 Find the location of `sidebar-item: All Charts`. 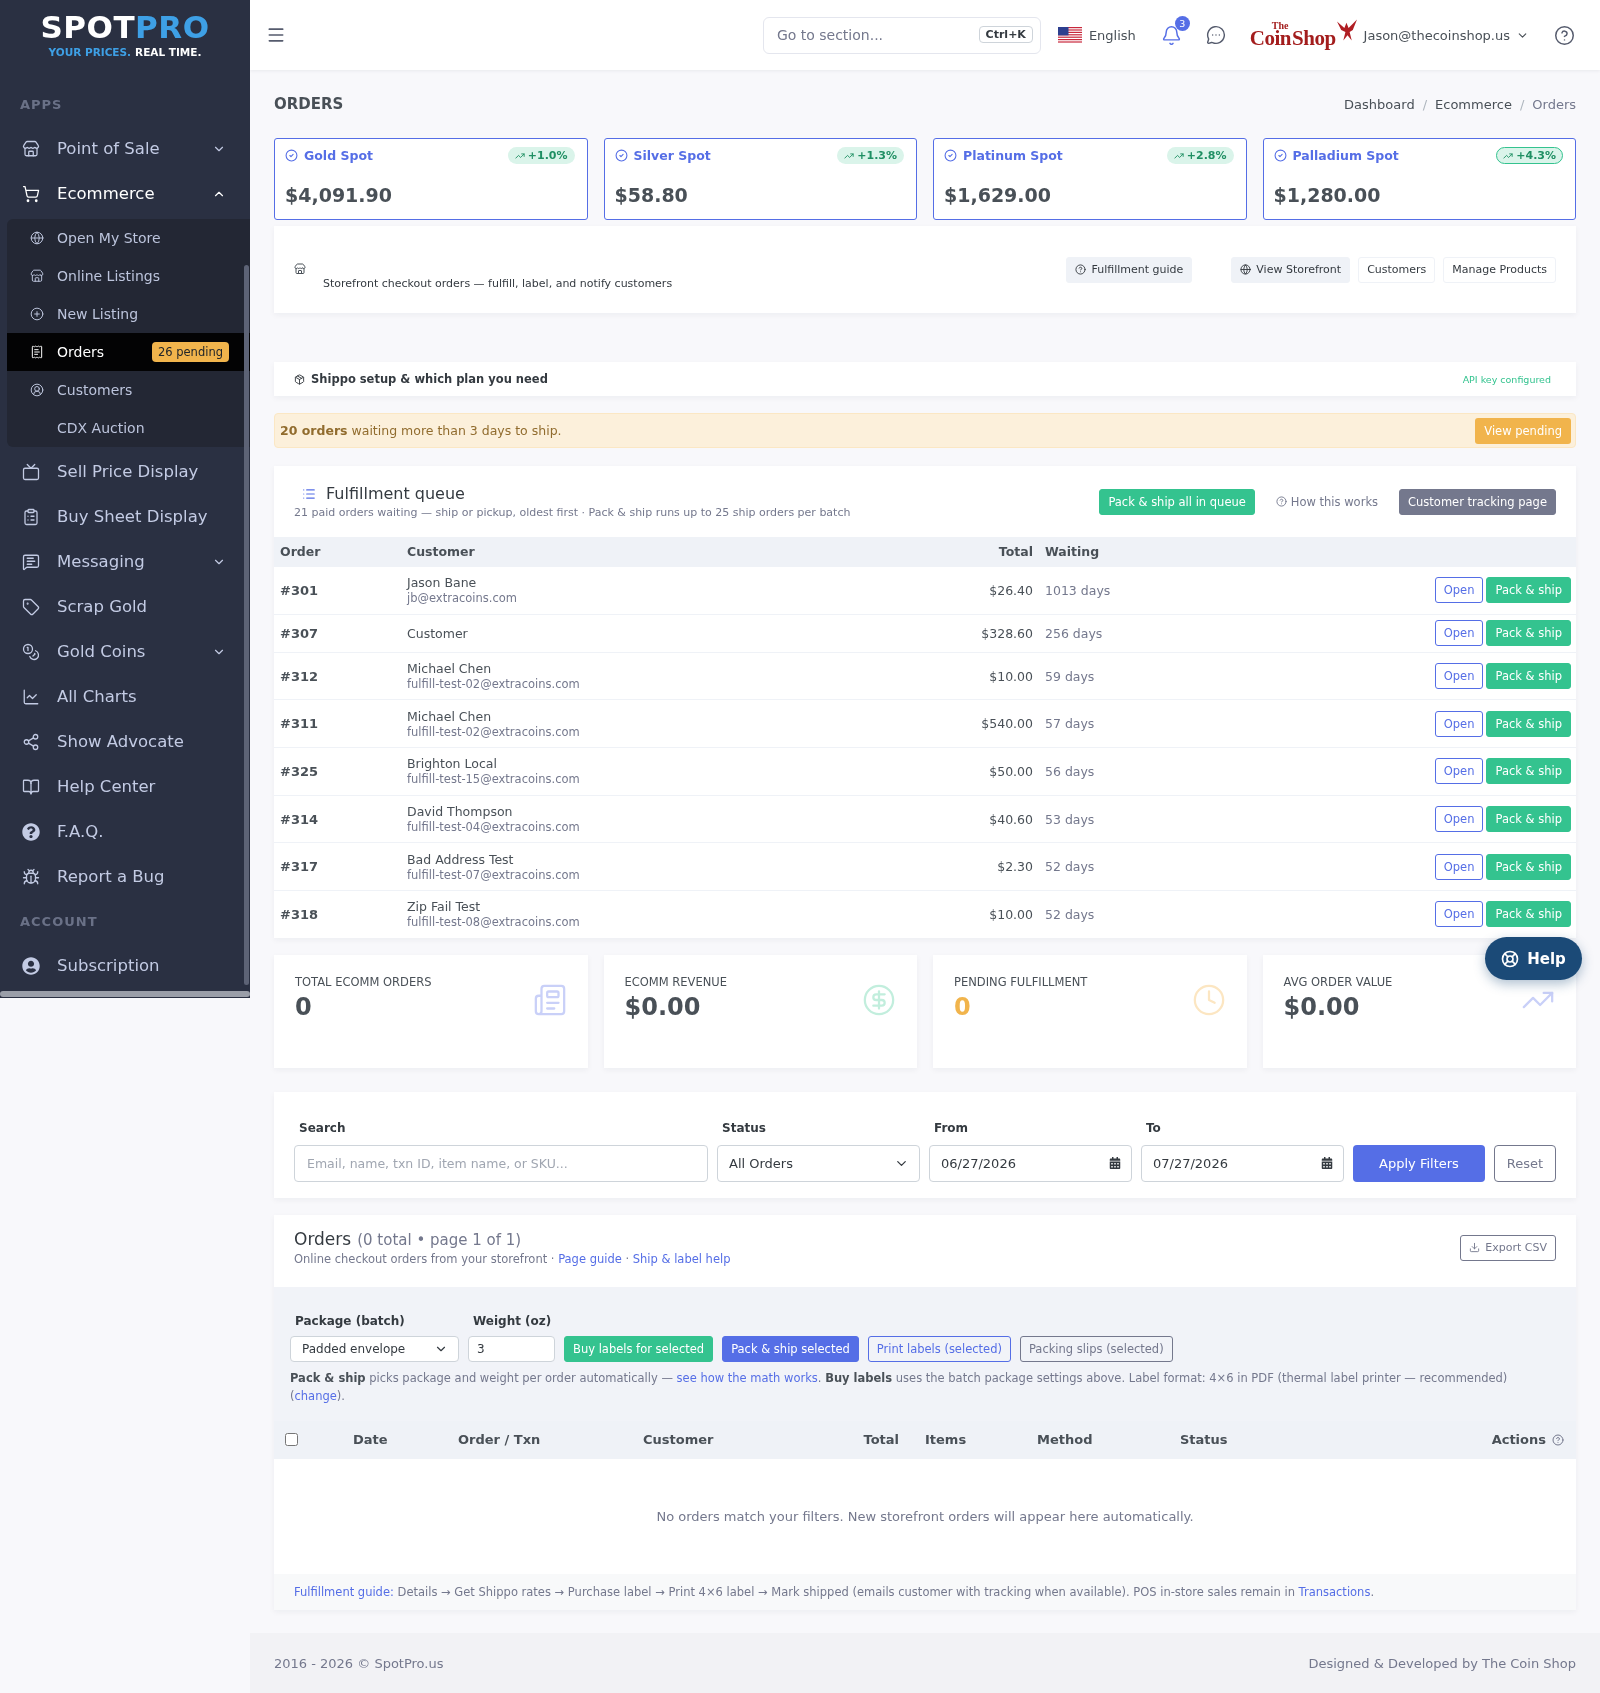

sidebar-item: All Charts is located at coordinates (125, 696).